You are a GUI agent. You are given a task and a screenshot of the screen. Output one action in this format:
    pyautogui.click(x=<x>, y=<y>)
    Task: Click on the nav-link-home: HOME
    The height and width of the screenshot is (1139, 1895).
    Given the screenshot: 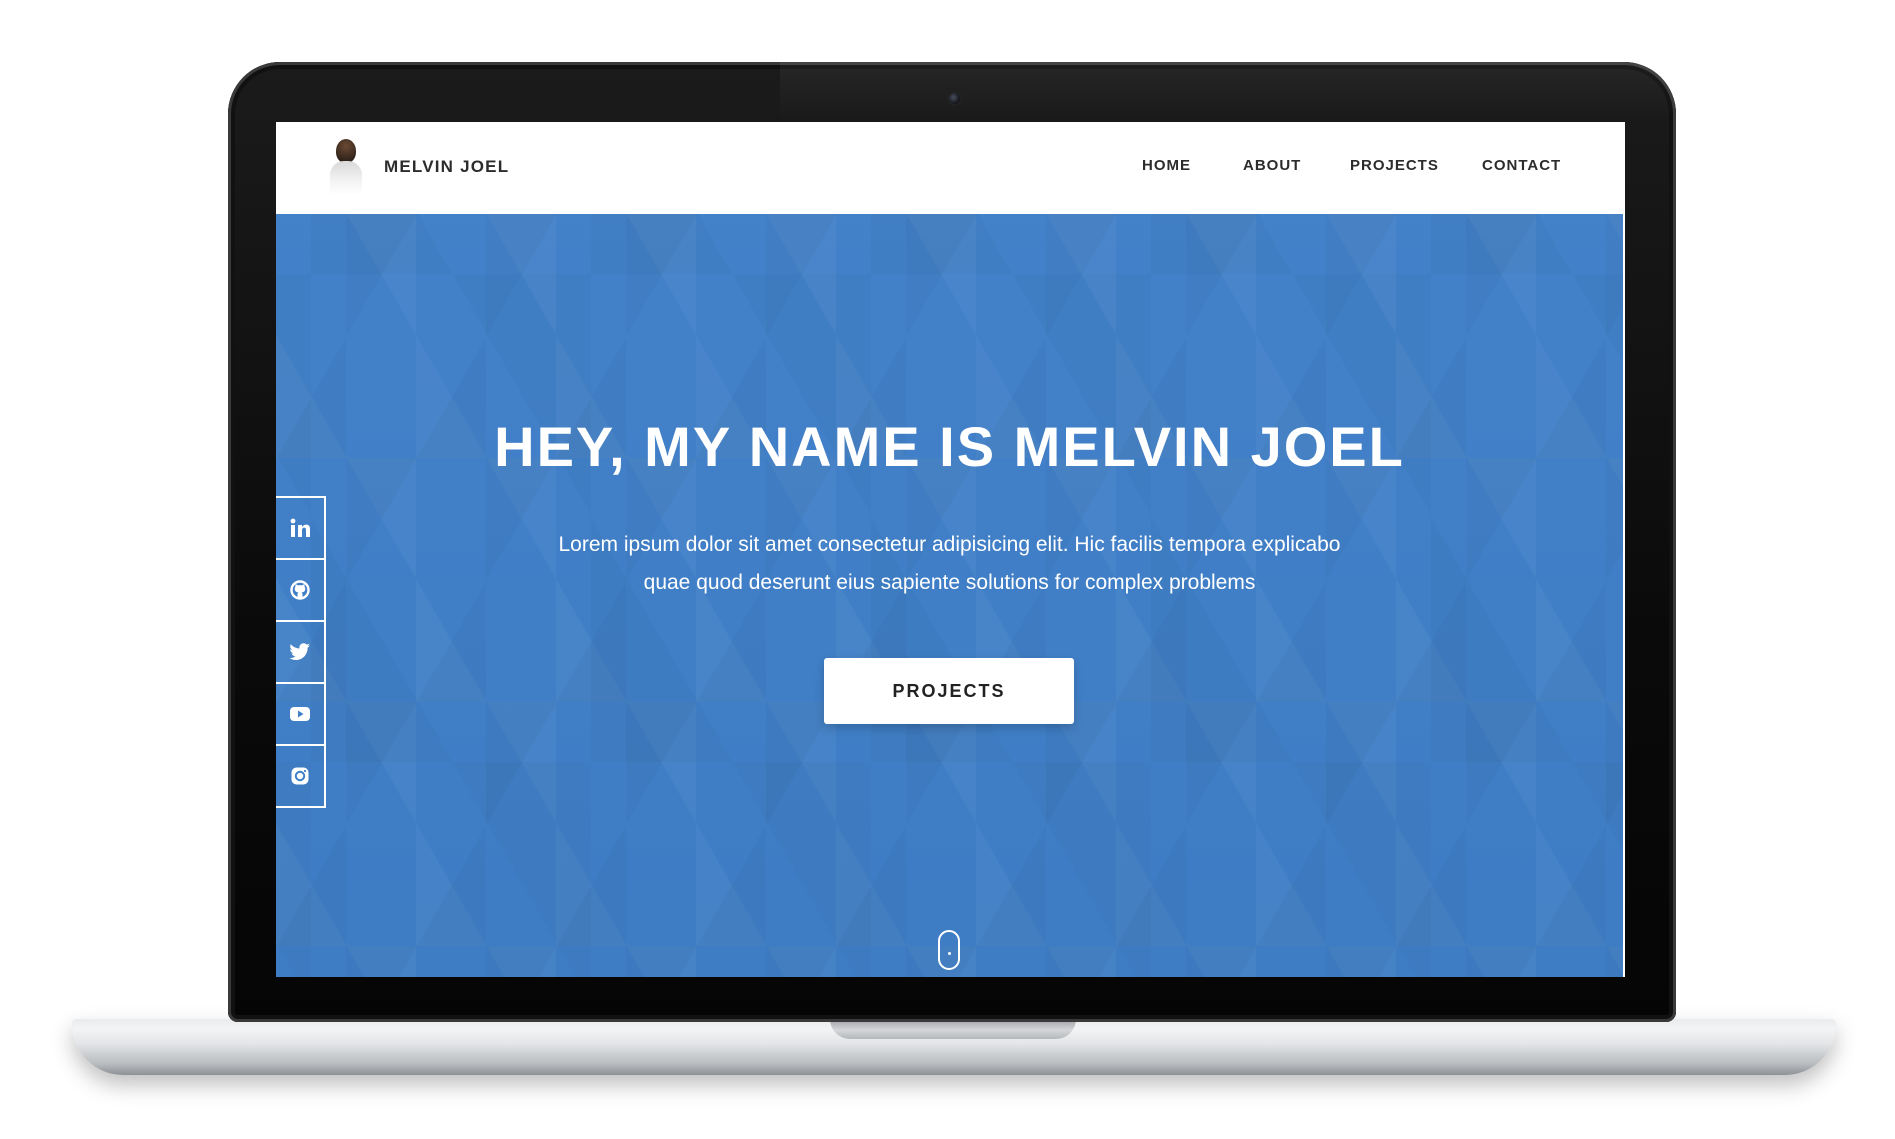 What is the action you would take?
    pyautogui.click(x=1166, y=165)
    